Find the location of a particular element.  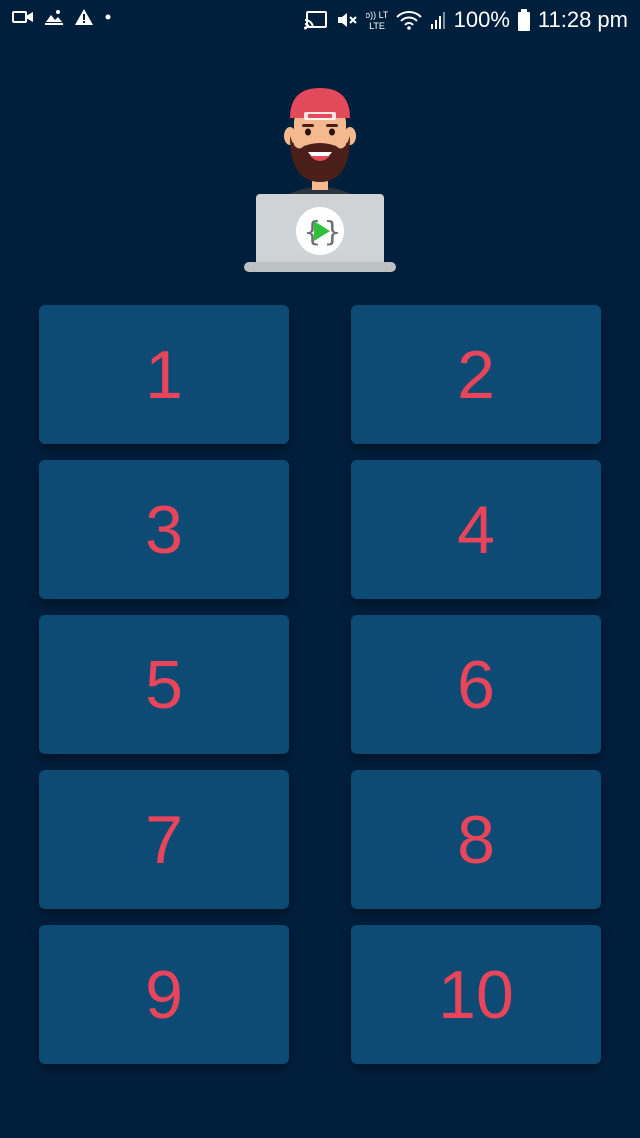

tile-1: 1 is located at coordinates (164, 374).